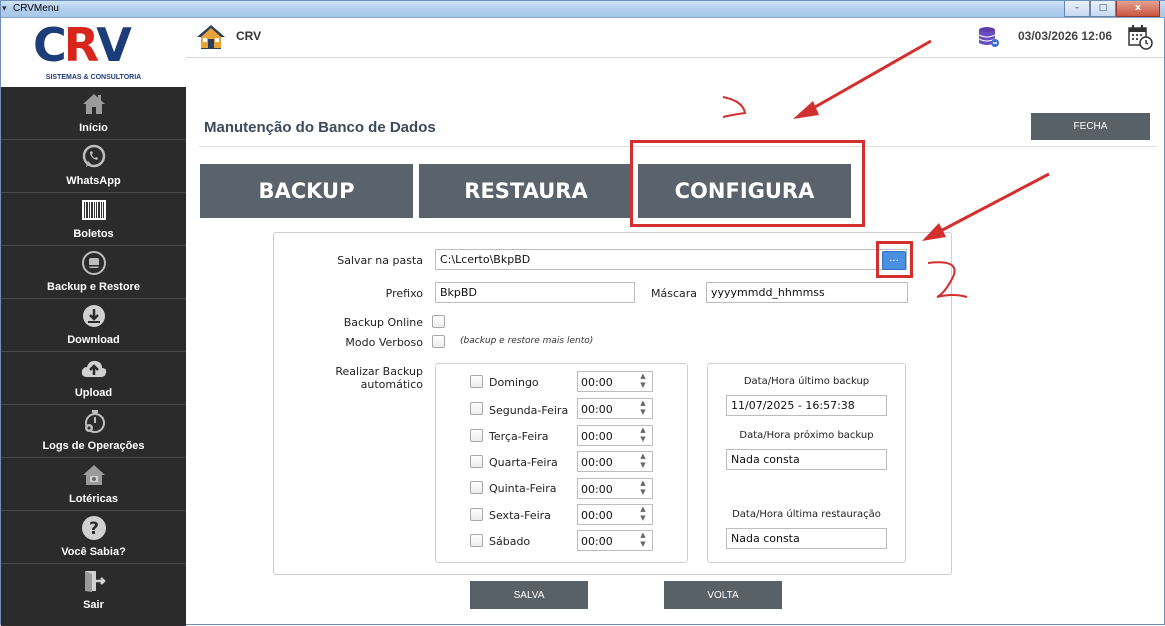  I want to click on annotation-highlight-browse, so click(894, 259).